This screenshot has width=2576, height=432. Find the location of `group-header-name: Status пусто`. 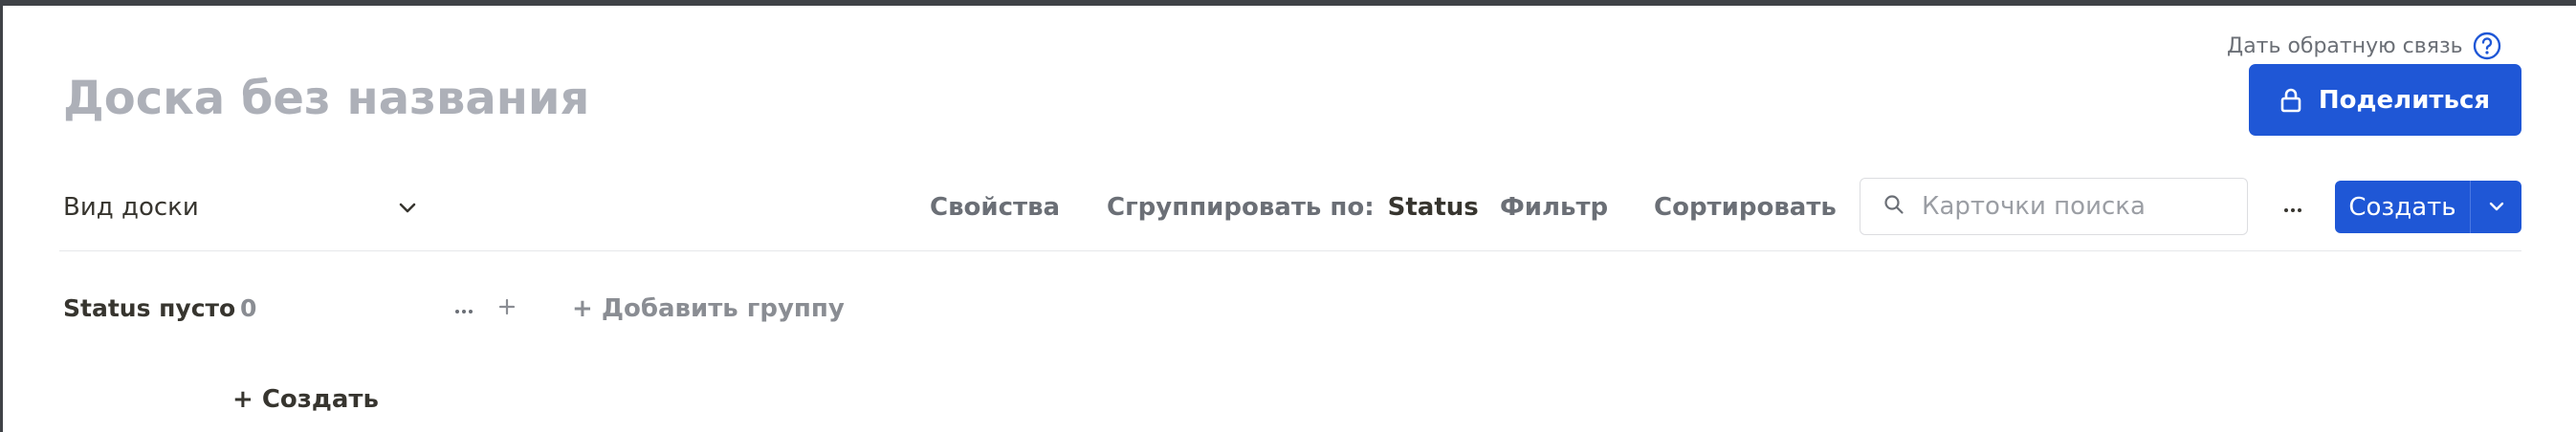

group-header-name: Status пусто is located at coordinates (149, 308).